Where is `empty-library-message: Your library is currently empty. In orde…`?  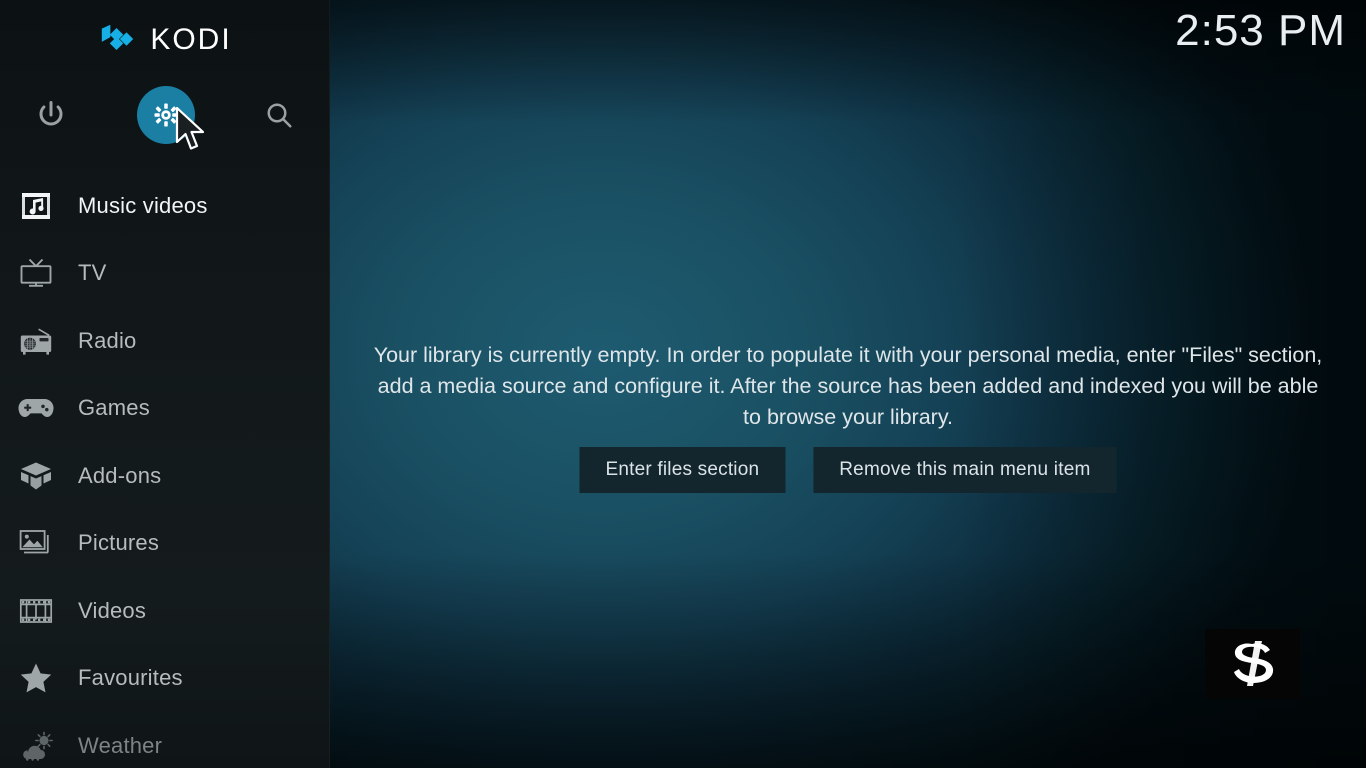 empty-library-message: Your library is currently empty. In orde… is located at coordinates (848, 386).